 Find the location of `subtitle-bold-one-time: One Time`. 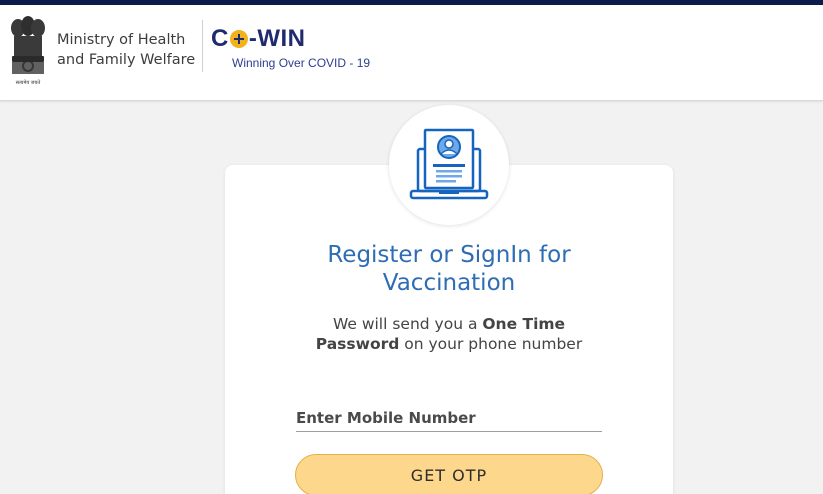

subtitle-bold-one-time: One Time is located at coordinates (524, 324).